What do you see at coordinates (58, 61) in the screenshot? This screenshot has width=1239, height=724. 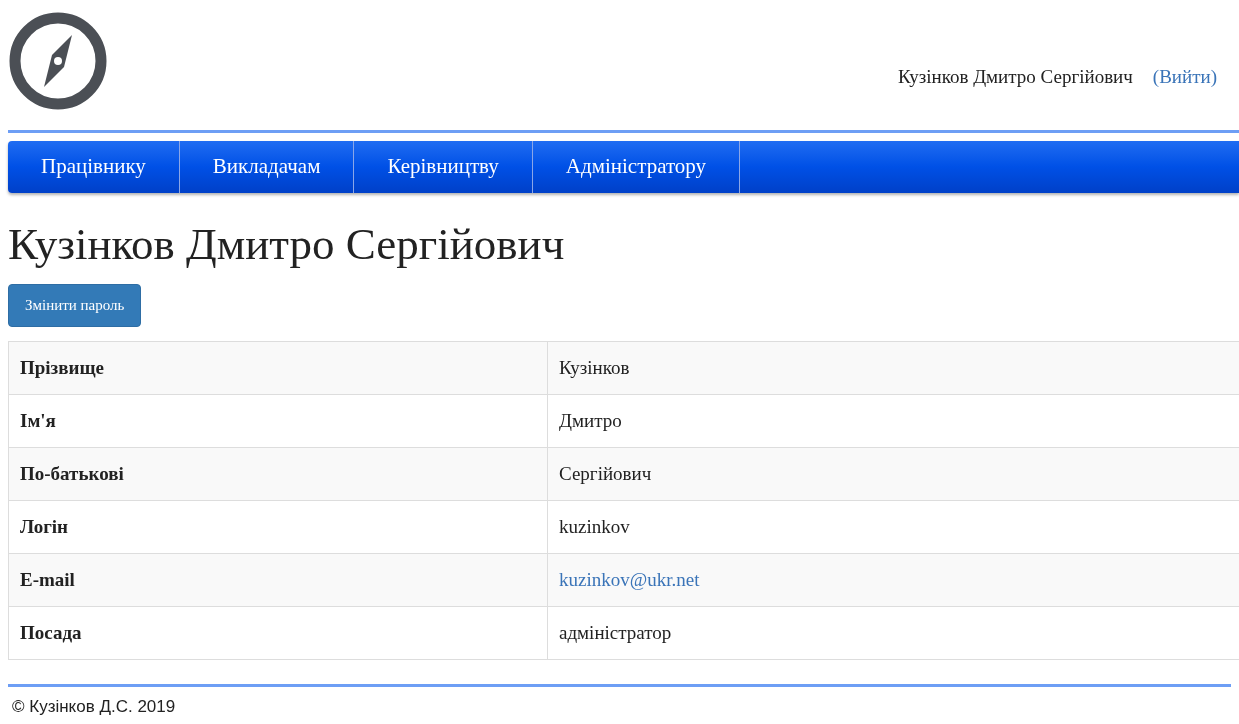 I see `compass-icon` at bounding box center [58, 61].